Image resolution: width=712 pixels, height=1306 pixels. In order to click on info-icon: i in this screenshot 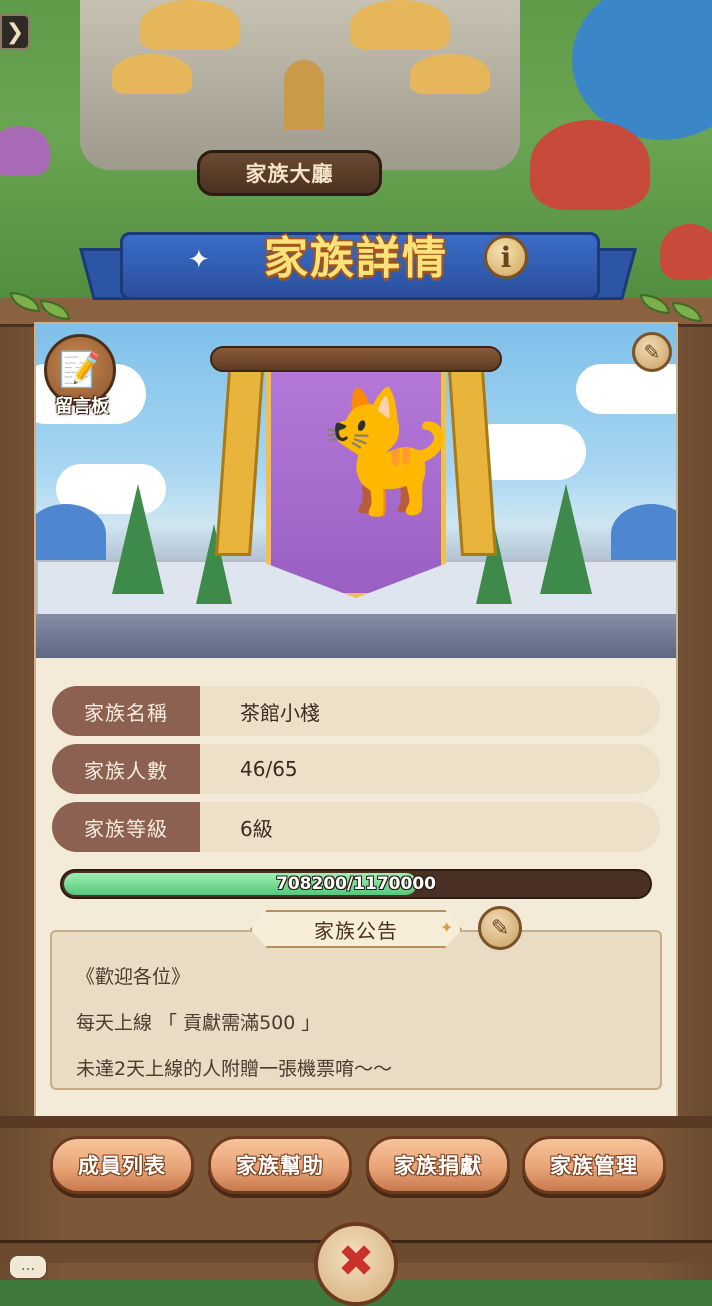, I will do `click(506, 257)`.